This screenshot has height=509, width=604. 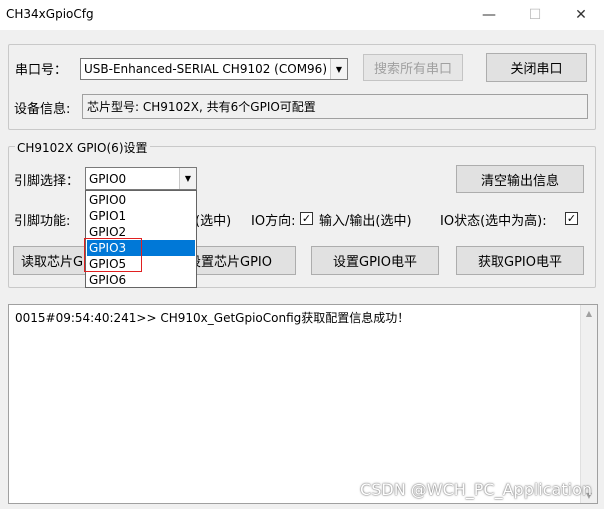 I want to click on io-direction-checkbox: ✓, so click(x=306, y=218).